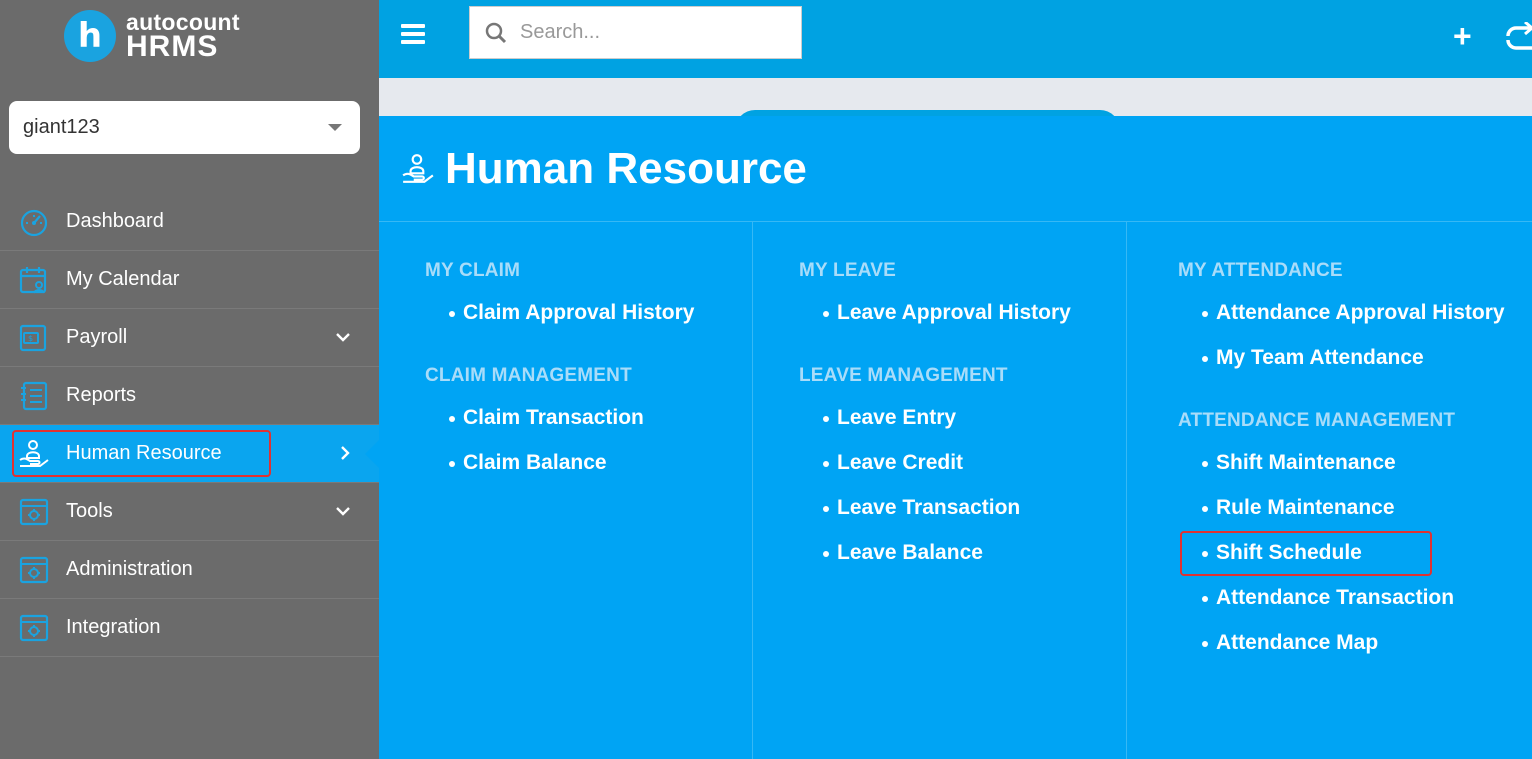 The height and width of the screenshot is (759, 1532). I want to click on menu-link-shift-schedule: Shift Schedule, so click(1355, 557).